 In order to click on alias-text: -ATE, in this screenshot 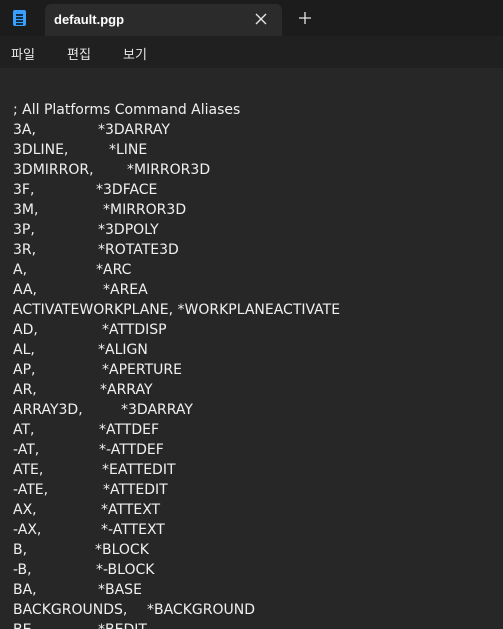, I will do `click(31, 490)`.